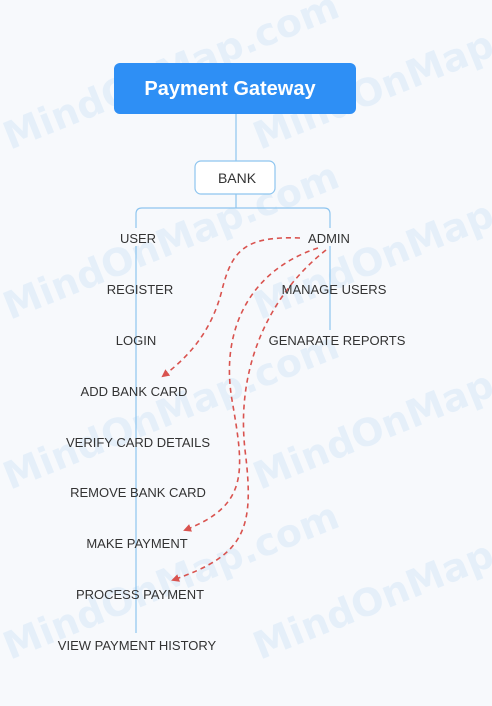 The width and height of the screenshot is (492, 706). Describe the element at coordinates (140, 594) in the screenshot. I see `user-child-process-payment: PROCESS PAYMENT` at that location.